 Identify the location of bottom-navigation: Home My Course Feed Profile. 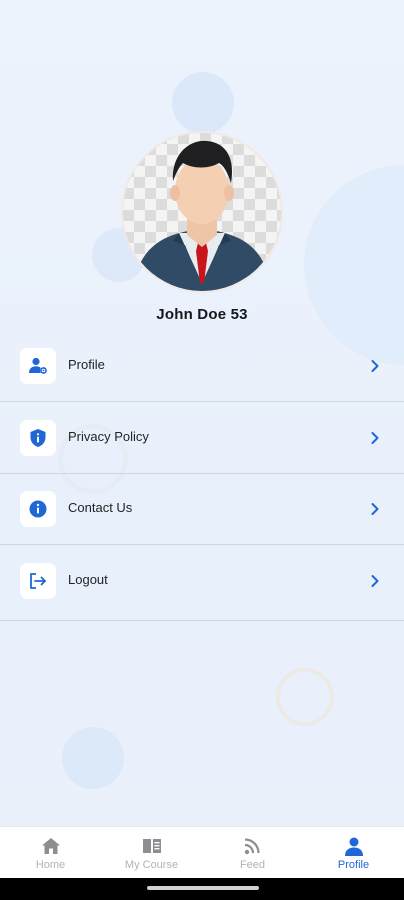
(202, 852).